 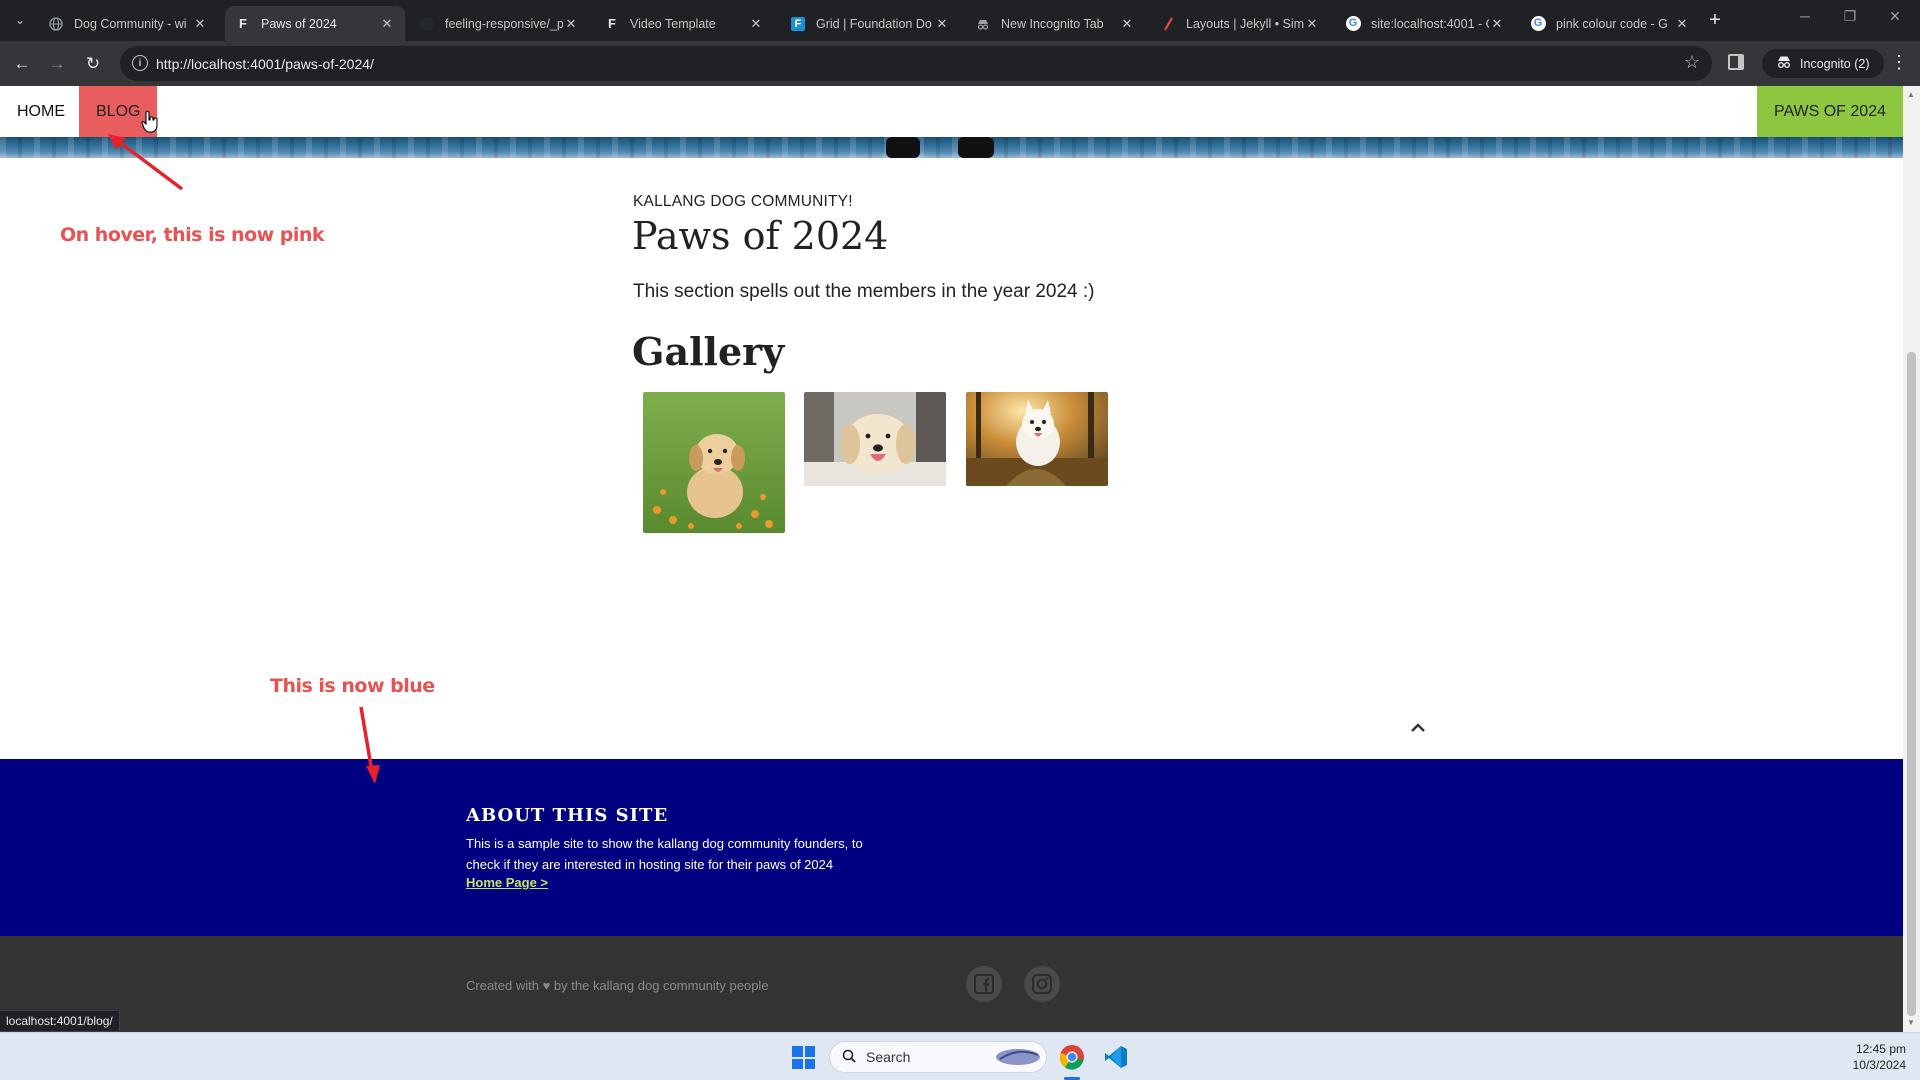 What do you see at coordinates (1037, 439) in the screenshot?
I see `gallery-thumb-samoyed-running` at bounding box center [1037, 439].